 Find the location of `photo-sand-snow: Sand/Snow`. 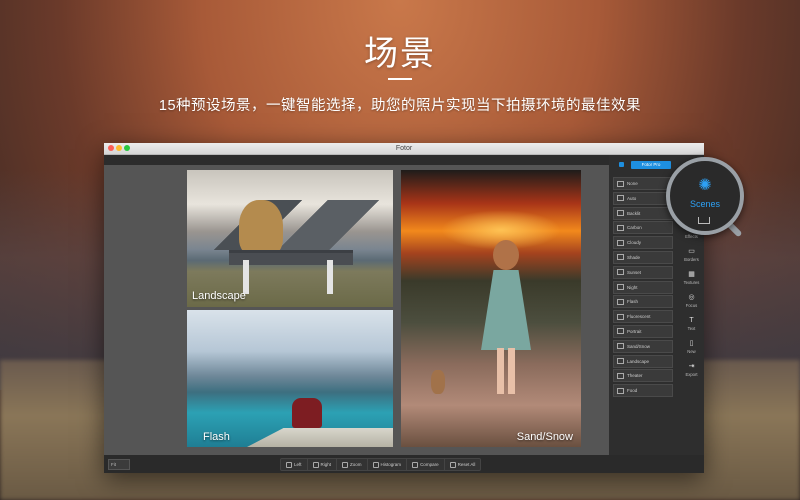

photo-sand-snow: Sand/Snow is located at coordinates (491, 308).